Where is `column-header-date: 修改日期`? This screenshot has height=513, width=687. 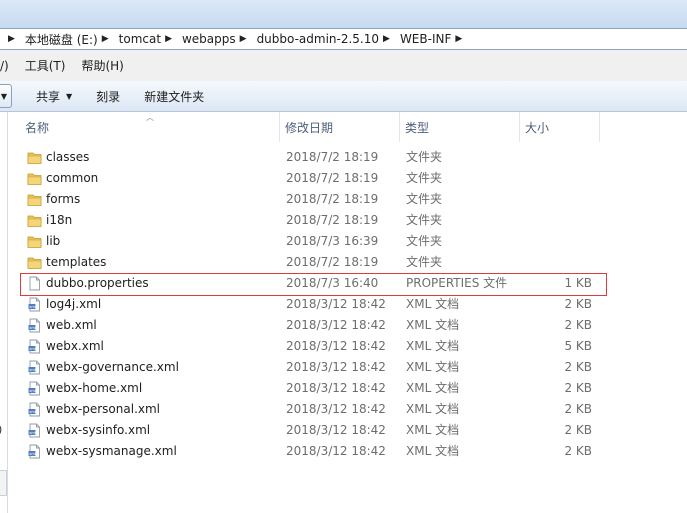 column-header-date: 修改日期 is located at coordinates (340, 127).